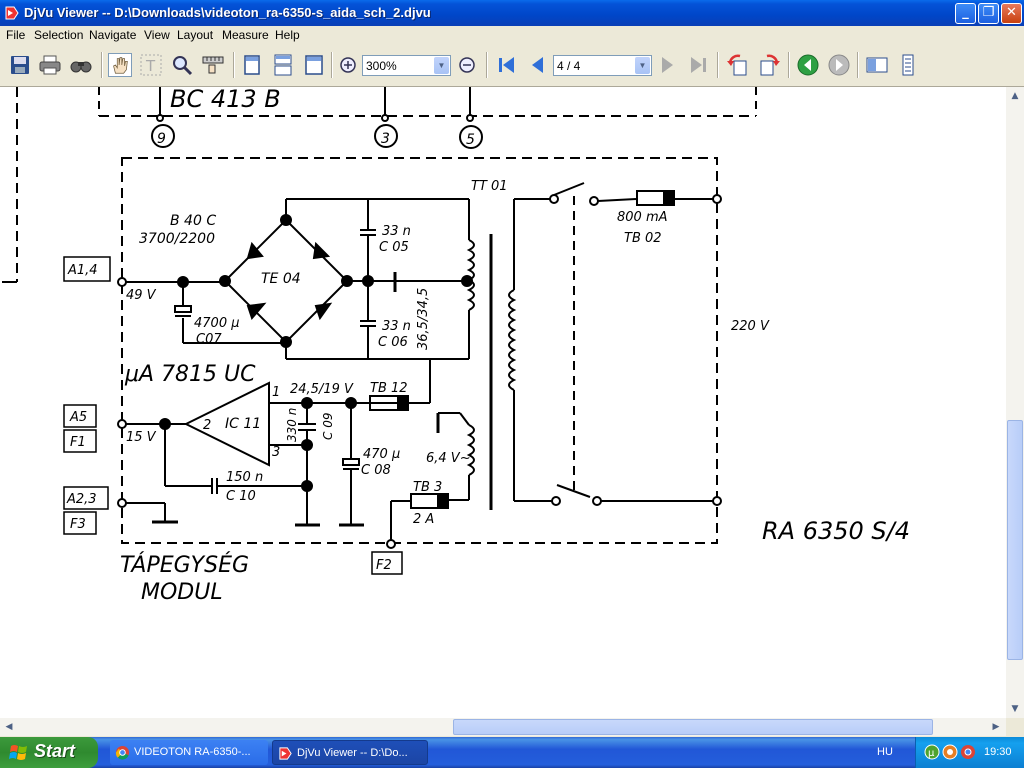 The width and height of the screenshot is (1024, 768). Describe the element at coordinates (489, 186) in the screenshot. I see `transformer-label: TT 01` at that location.